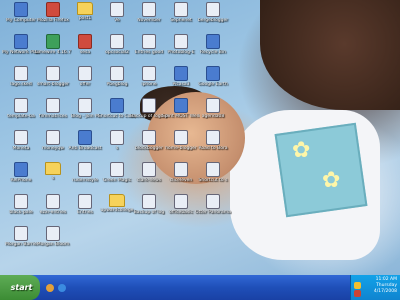 This screenshot has height=300, width=400. I want to click on desktop-icon: Google Earth, so click(213, 76).